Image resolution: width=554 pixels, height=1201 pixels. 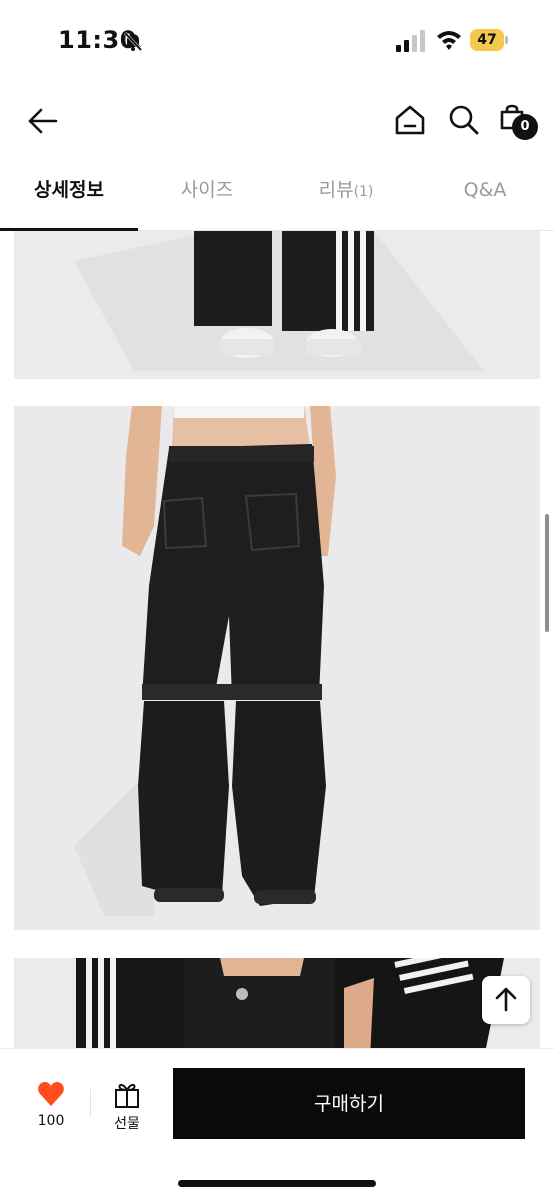 I want to click on cart-button: 0, so click(x=519, y=123).